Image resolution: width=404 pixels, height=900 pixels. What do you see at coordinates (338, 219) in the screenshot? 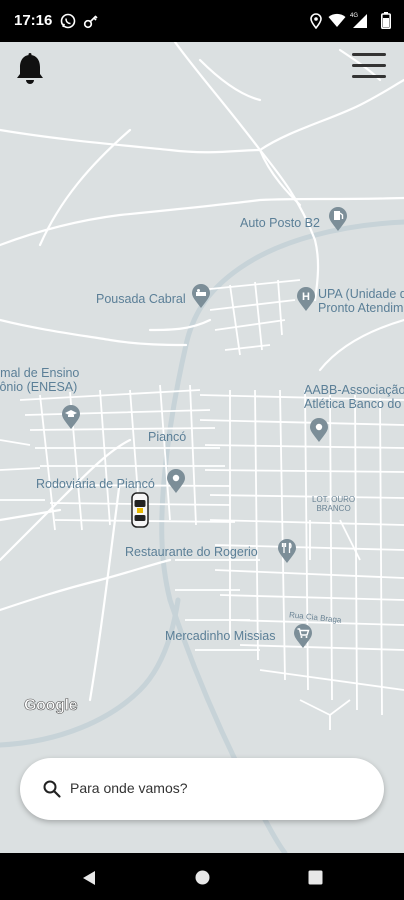
I see `fuel-icon` at bounding box center [338, 219].